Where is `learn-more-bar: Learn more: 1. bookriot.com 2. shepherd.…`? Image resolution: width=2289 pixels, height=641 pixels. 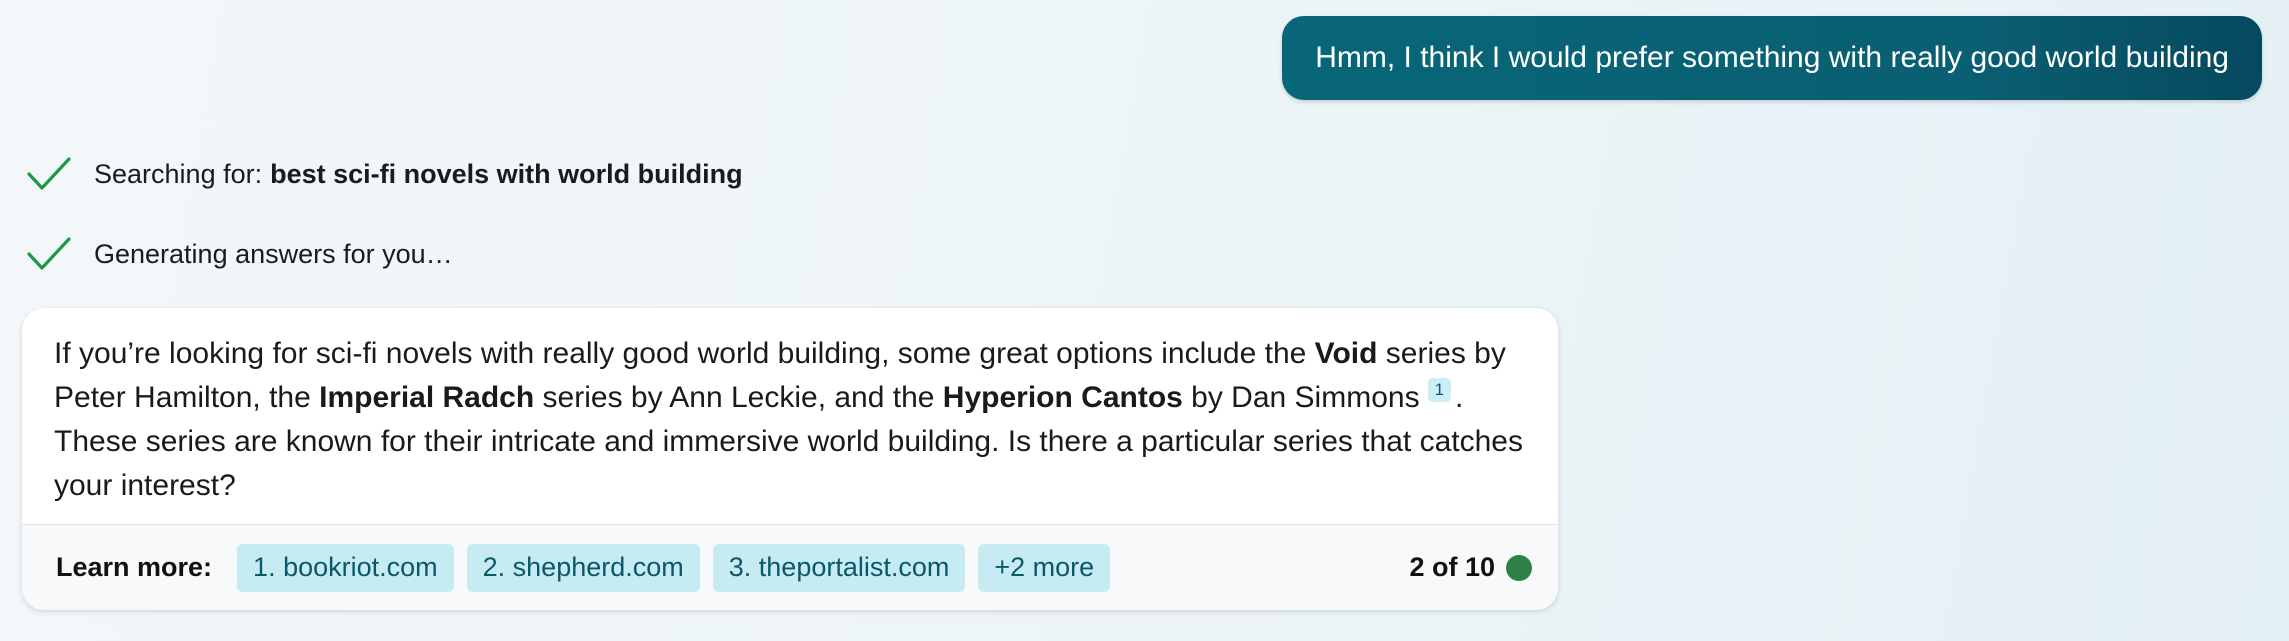
learn-more-bar: Learn more: 1. bookriot.com 2. shepherd.… is located at coordinates (790, 567).